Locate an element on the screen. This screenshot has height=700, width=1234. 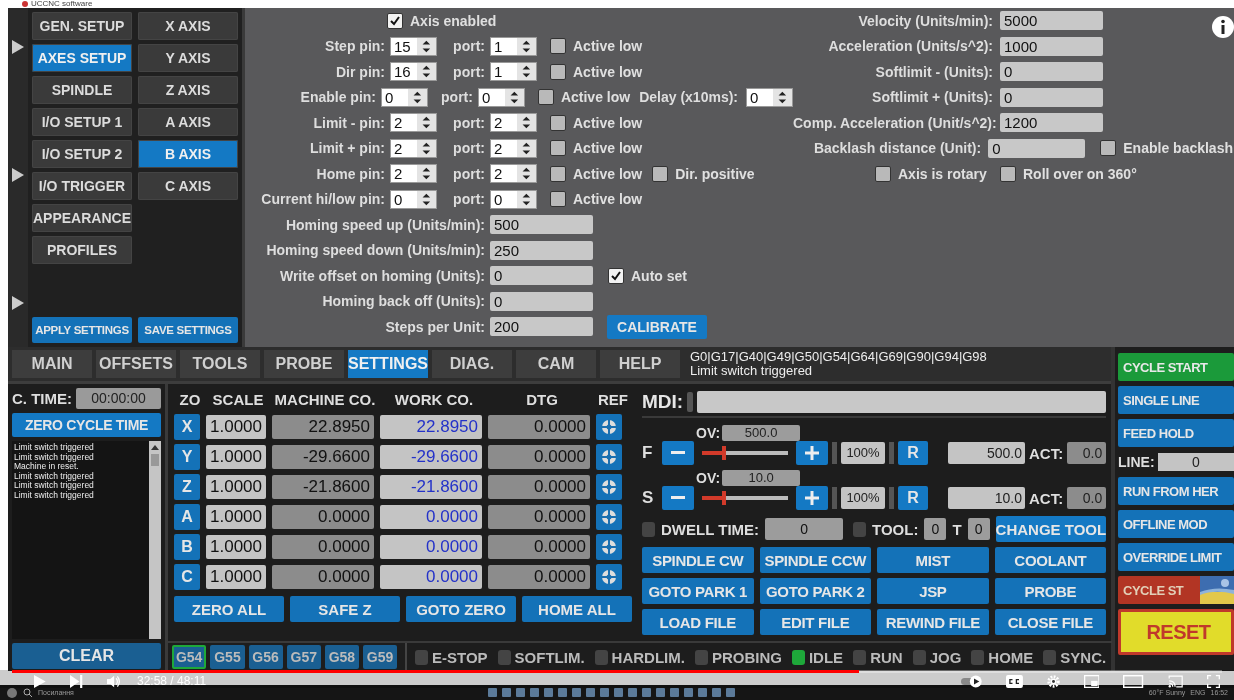
axis-action-button: SAFE Z is located at coordinates (345, 609).